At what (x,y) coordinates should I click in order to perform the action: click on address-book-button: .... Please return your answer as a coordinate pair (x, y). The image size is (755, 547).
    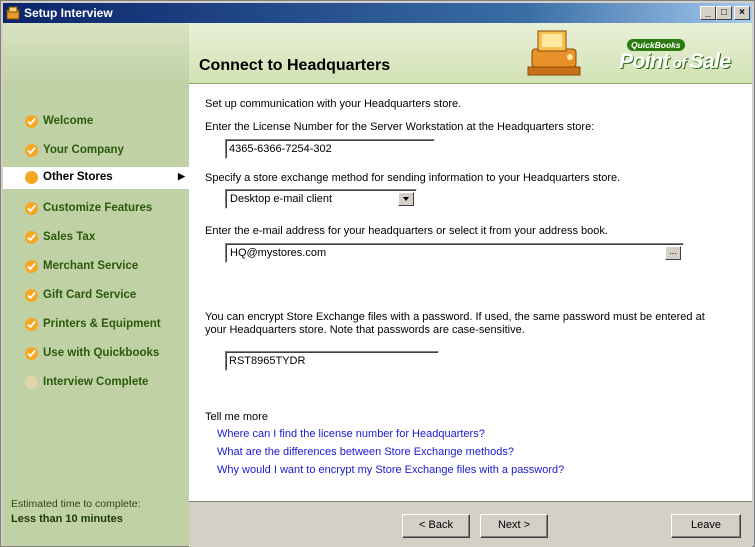
    Looking at the image, I should click on (673, 253).